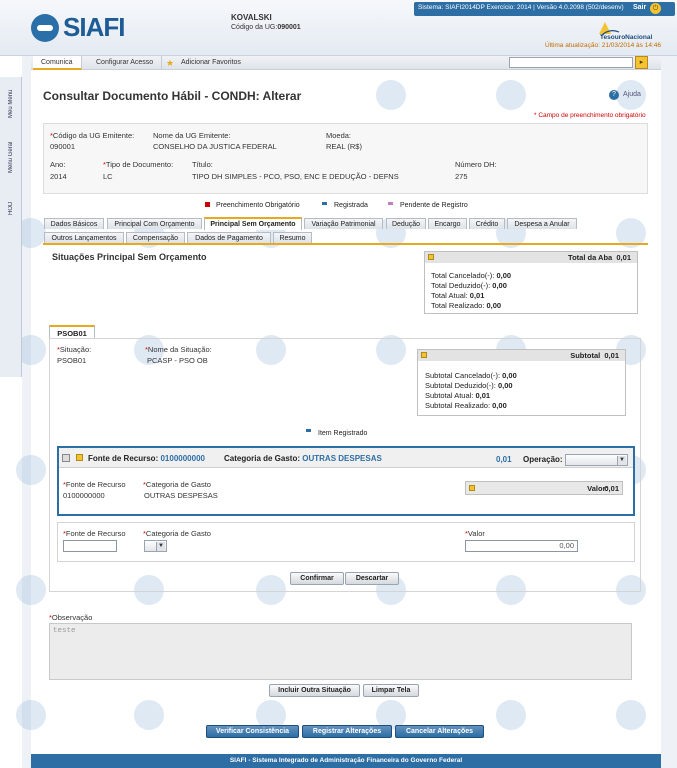 This screenshot has height=768, width=677. Describe the element at coordinates (603, 45) in the screenshot. I see `last-update: Última atualização: 21/03/2014 às 14:46` at that location.